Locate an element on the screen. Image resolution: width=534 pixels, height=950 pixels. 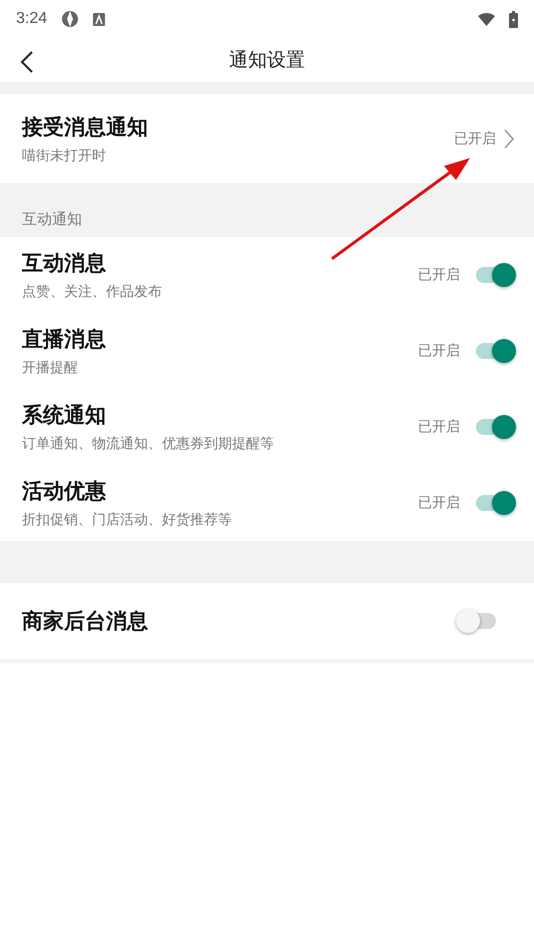
row-subtitle: 订单通知、物流通知、优惠券到期提醒等 is located at coordinates (148, 444).